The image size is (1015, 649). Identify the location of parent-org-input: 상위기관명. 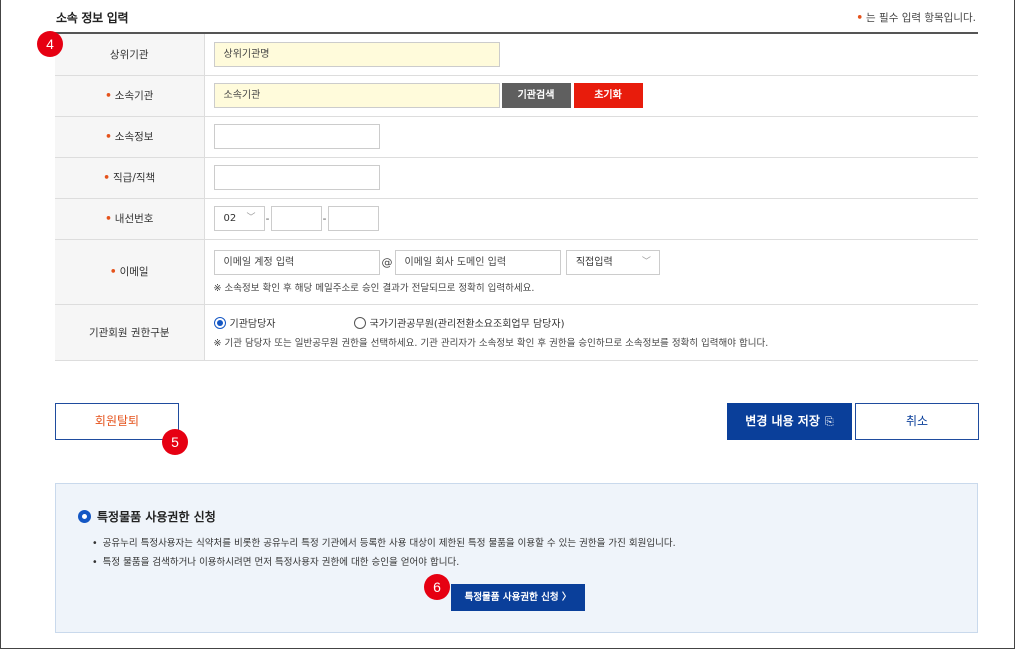
(356, 54).